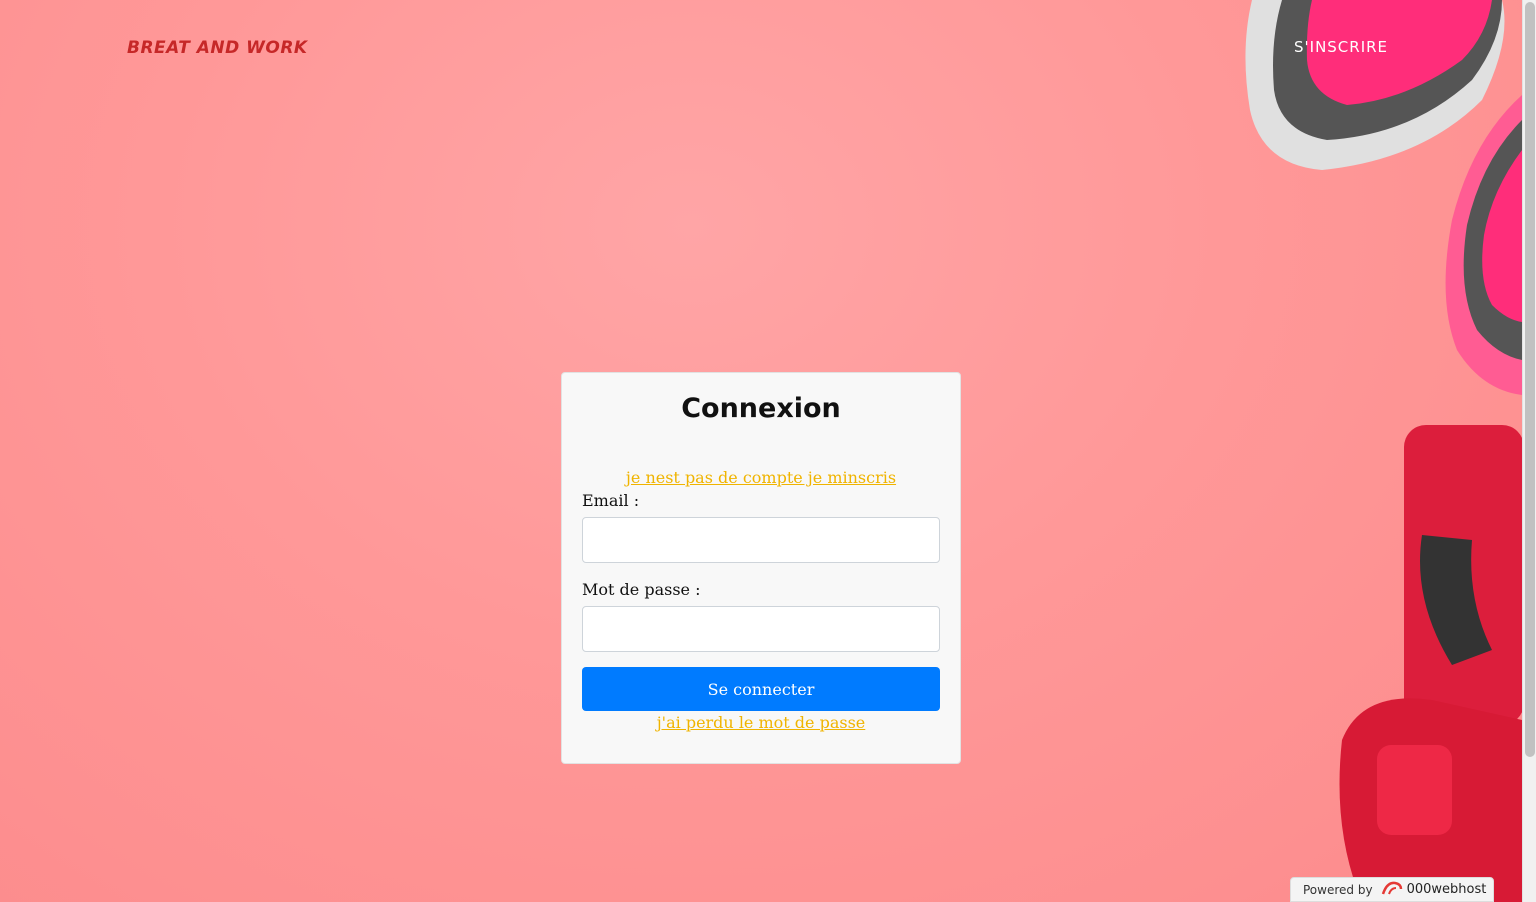 The image size is (1536, 902). What do you see at coordinates (1338, 889) in the screenshot?
I see `powered-by-label: Powered by` at bounding box center [1338, 889].